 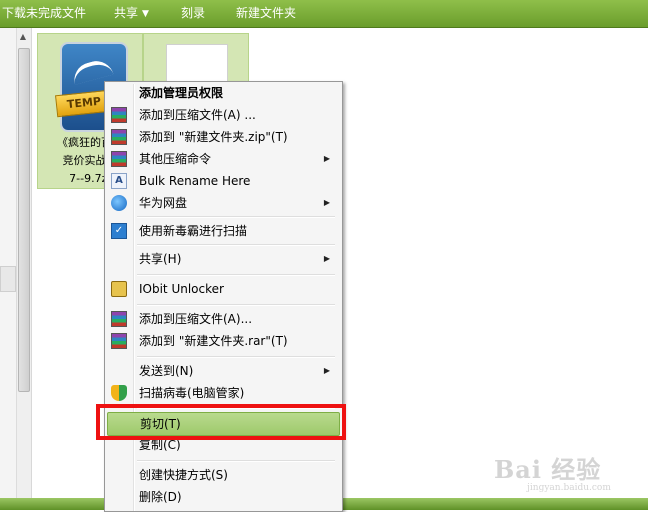 I want to click on chevron-down-icon: ▼, so click(x=145, y=14).